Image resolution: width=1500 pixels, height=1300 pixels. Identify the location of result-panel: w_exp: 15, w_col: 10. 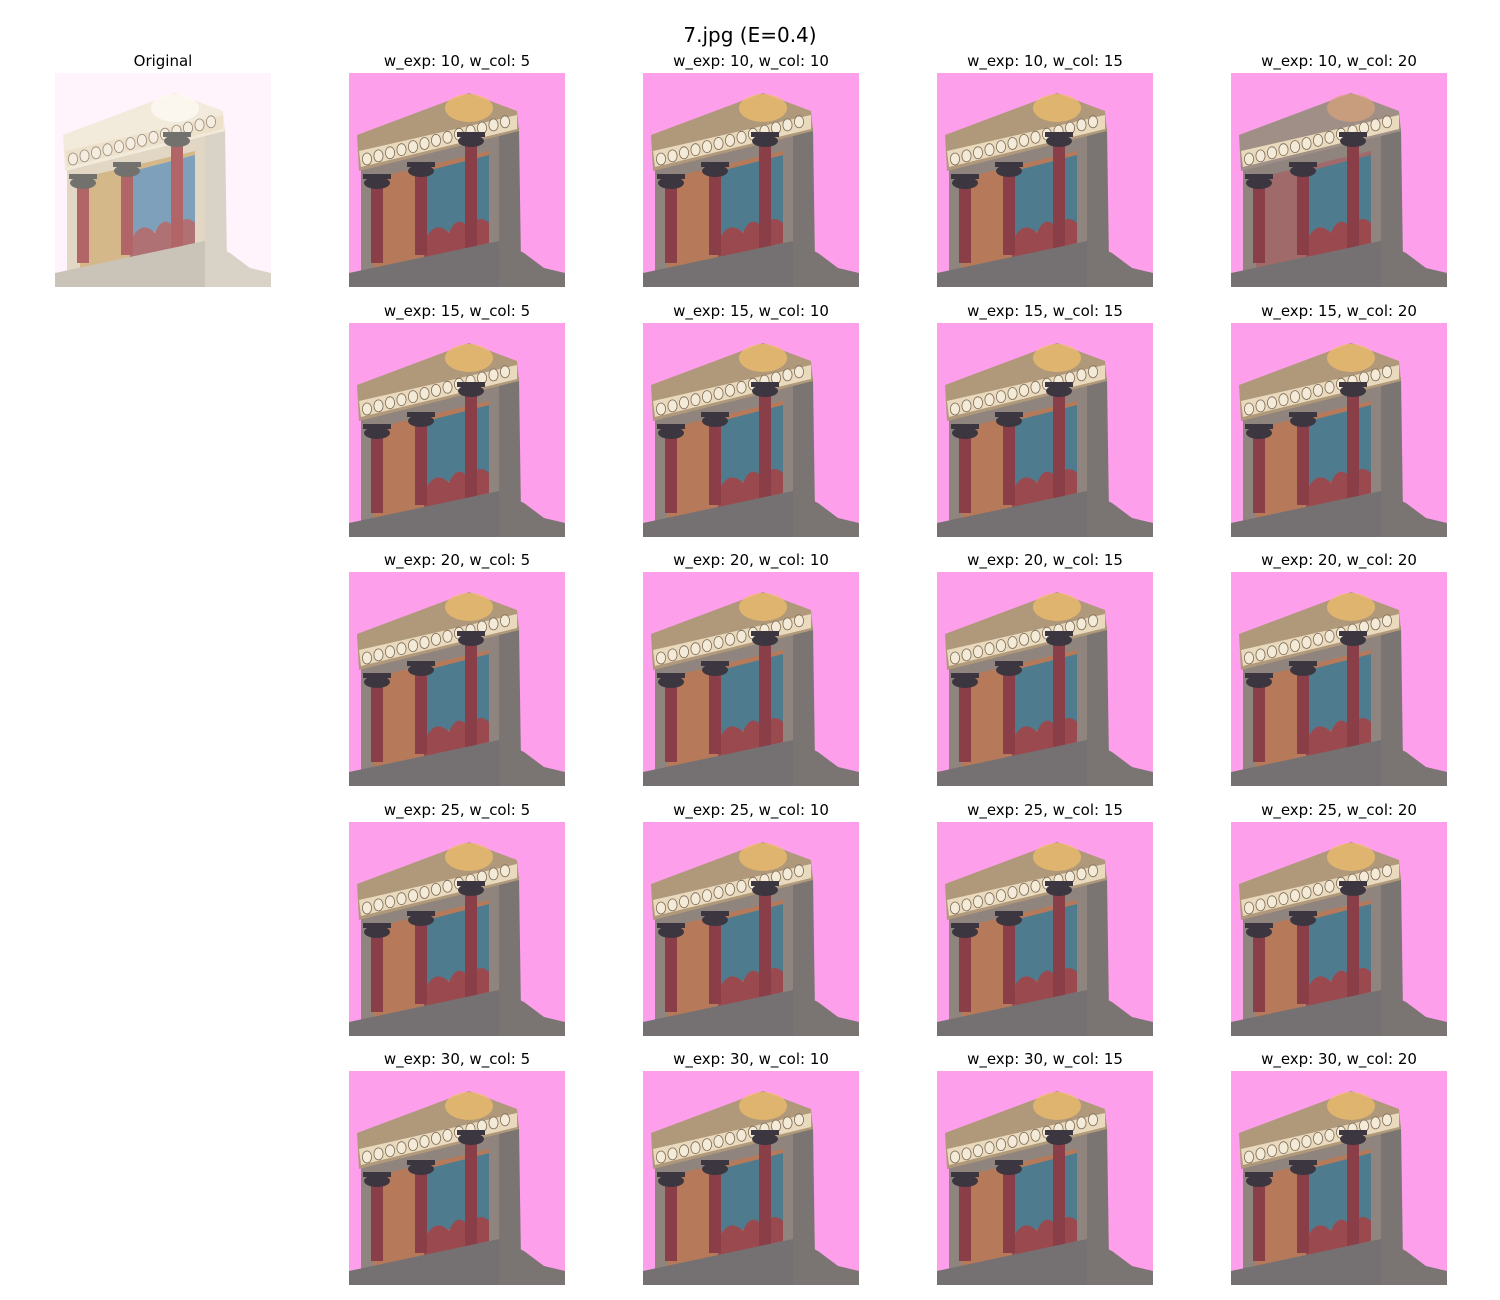
(751, 419).